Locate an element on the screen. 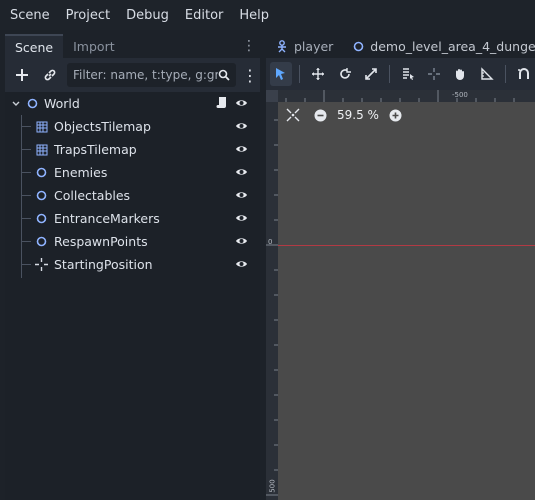  scene-tab-label: player is located at coordinates (314, 46).